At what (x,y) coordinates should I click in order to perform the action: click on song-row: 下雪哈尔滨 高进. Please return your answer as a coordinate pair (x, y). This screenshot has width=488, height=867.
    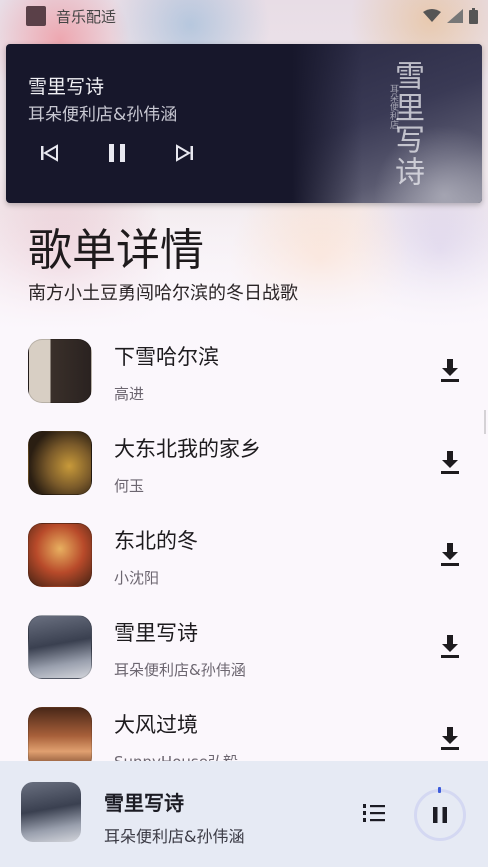
    Looking at the image, I should click on (244, 371).